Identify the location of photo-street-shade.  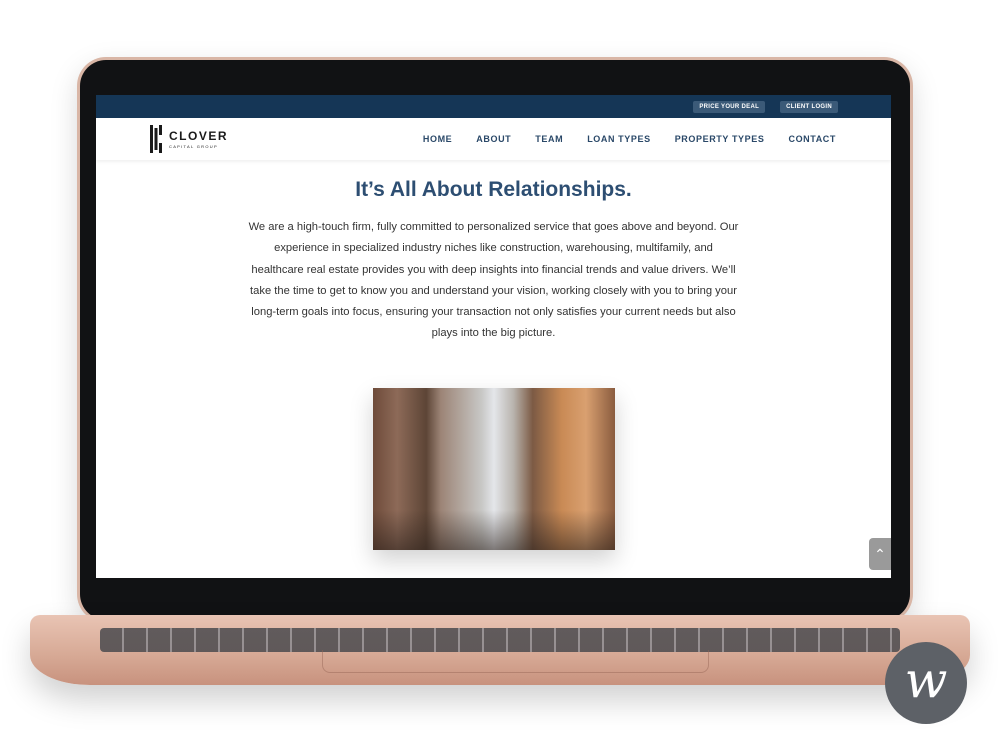
(494, 530).